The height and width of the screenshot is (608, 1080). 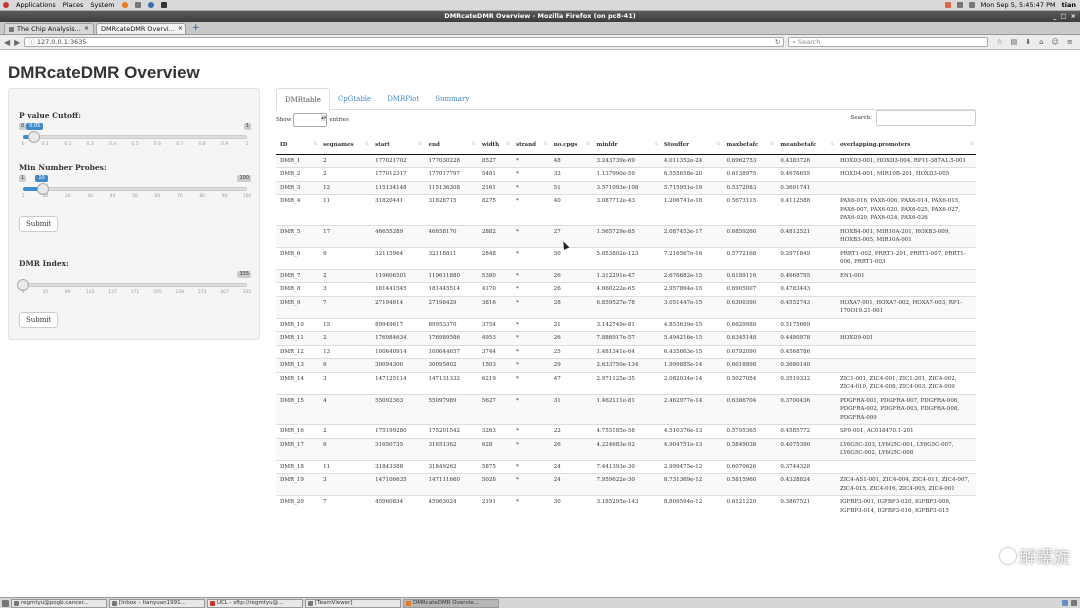 What do you see at coordinates (403, 99) in the screenshot?
I see `tab-dmrplot: DMRPlot` at bounding box center [403, 99].